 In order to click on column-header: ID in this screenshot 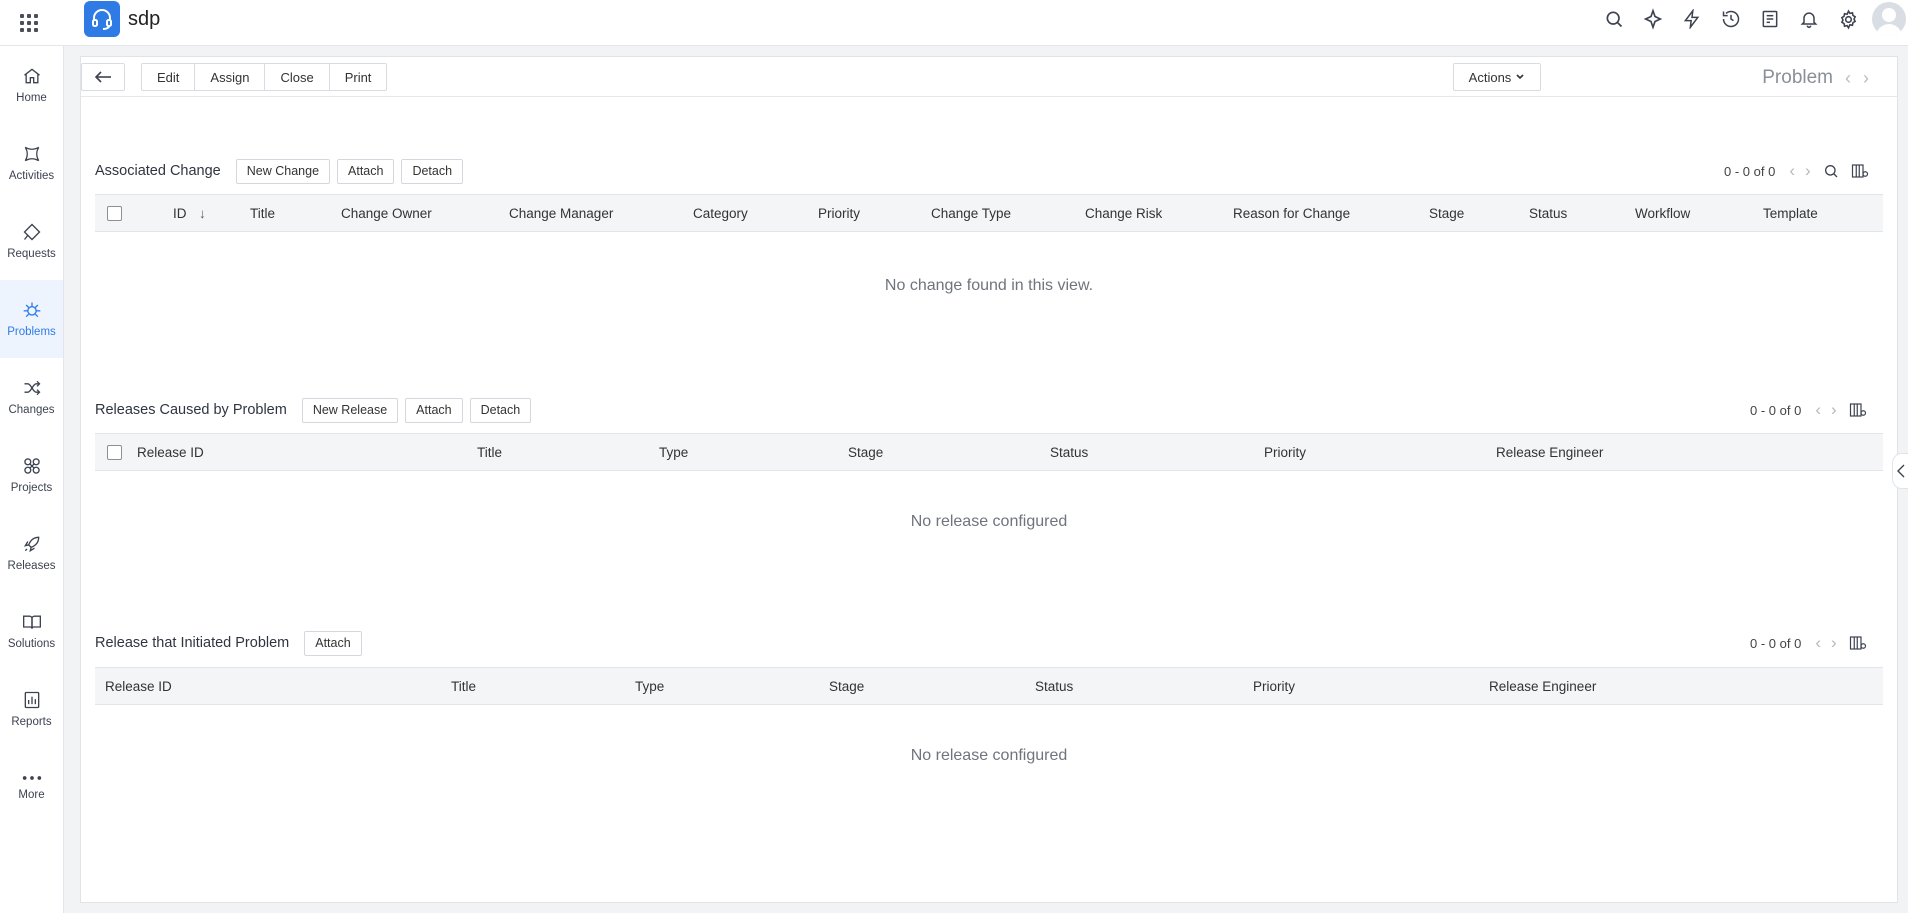, I will do `click(180, 213)`.